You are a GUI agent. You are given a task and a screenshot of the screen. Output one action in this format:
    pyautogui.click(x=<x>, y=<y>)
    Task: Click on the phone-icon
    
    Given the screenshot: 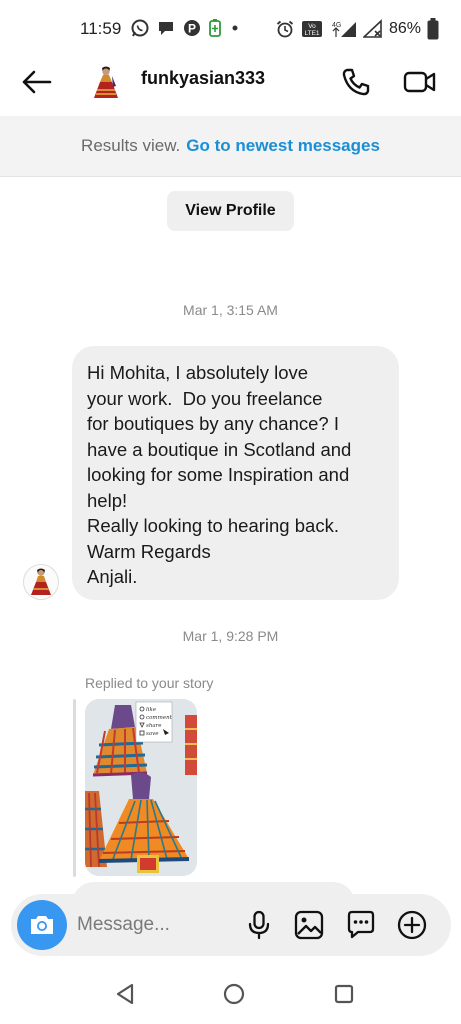 What is the action you would take?
    pyautogui.click(x=356, y=82)
    